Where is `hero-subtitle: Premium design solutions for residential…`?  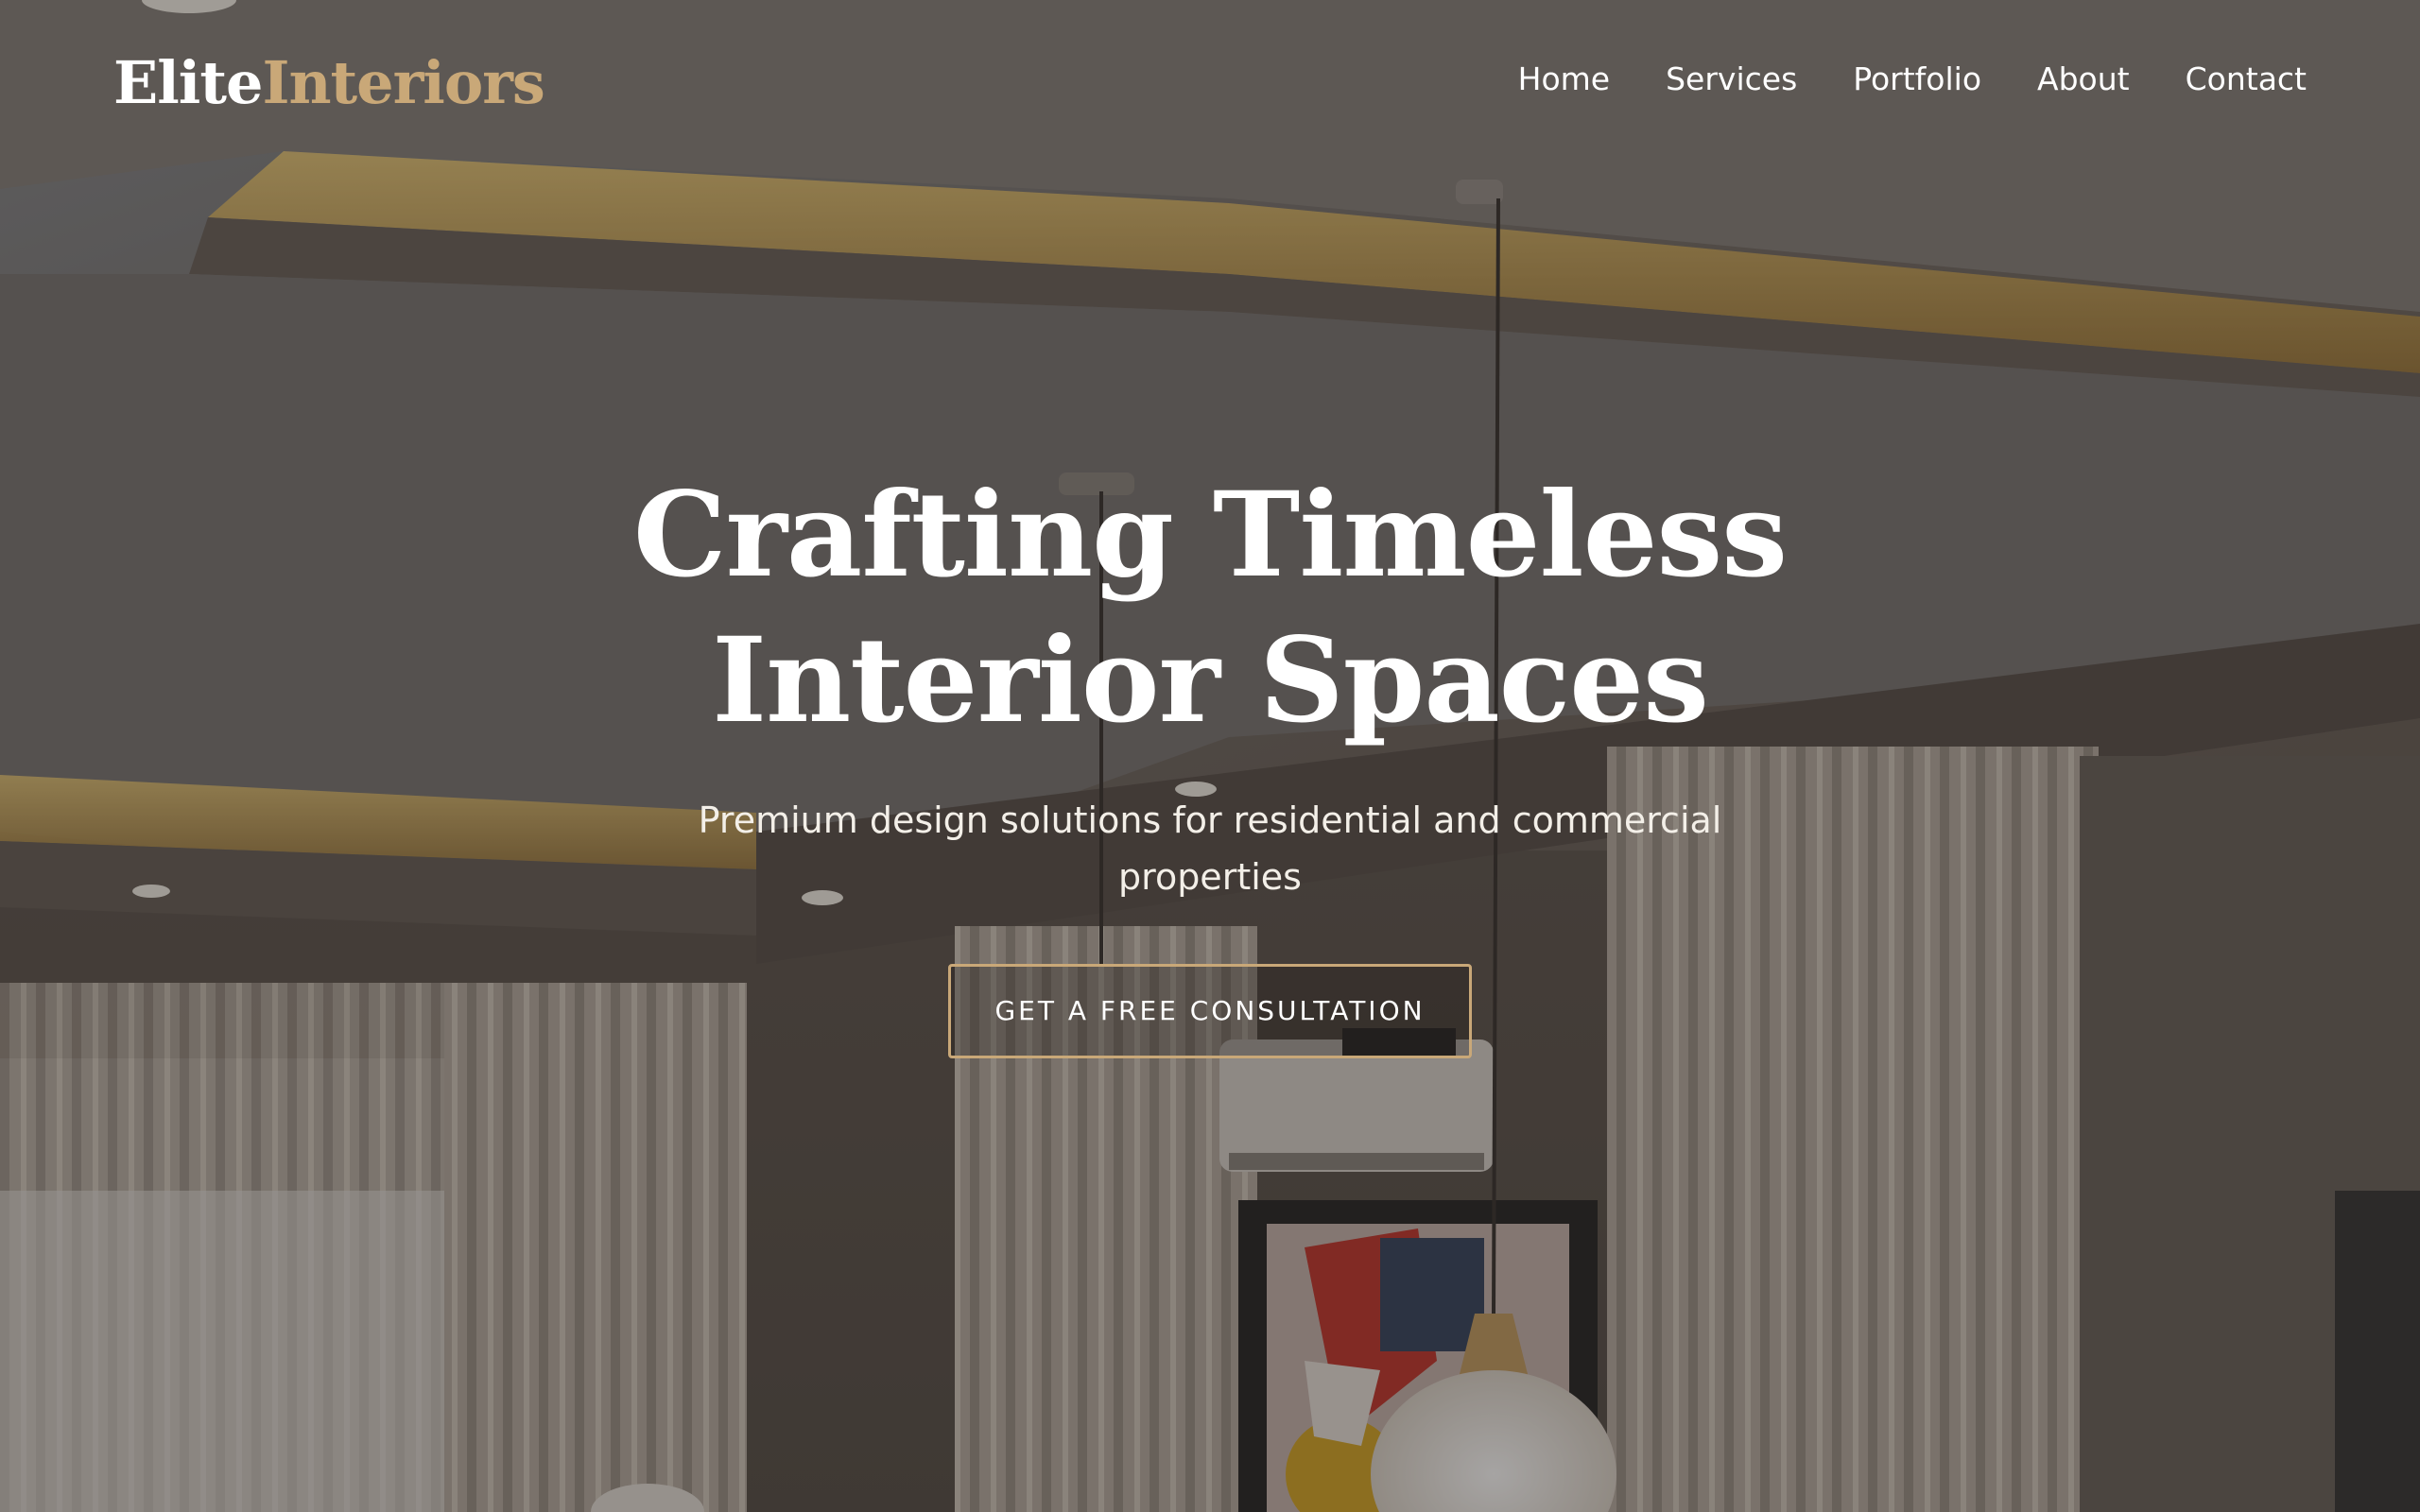
hero-subtitle: Premium design solutions for residential… is located at coordinates (1210, 848).